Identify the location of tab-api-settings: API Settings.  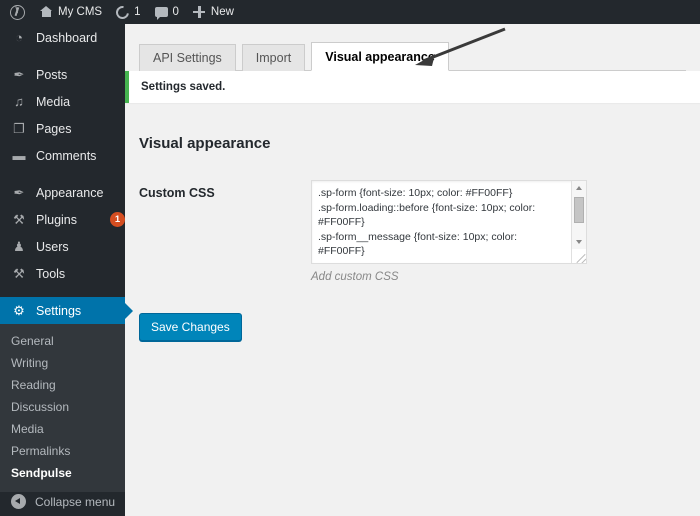
(187, 57).